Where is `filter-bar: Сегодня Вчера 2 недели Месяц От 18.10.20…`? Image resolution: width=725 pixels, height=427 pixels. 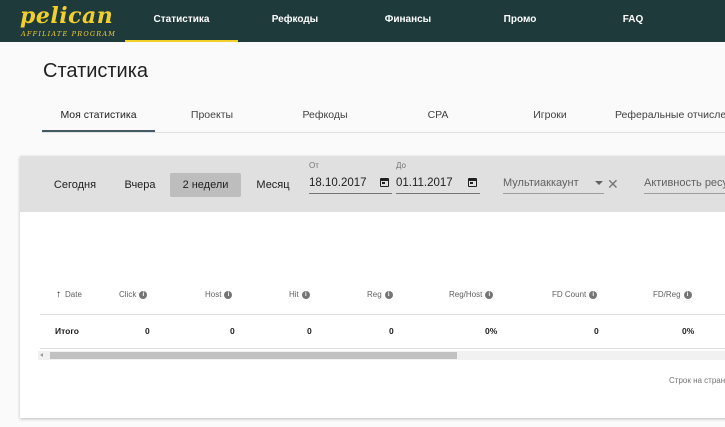 filter-bar: Сегодня Вчера 2 недели Месяц От 18.10.20… is located at coordinates (372, 184).